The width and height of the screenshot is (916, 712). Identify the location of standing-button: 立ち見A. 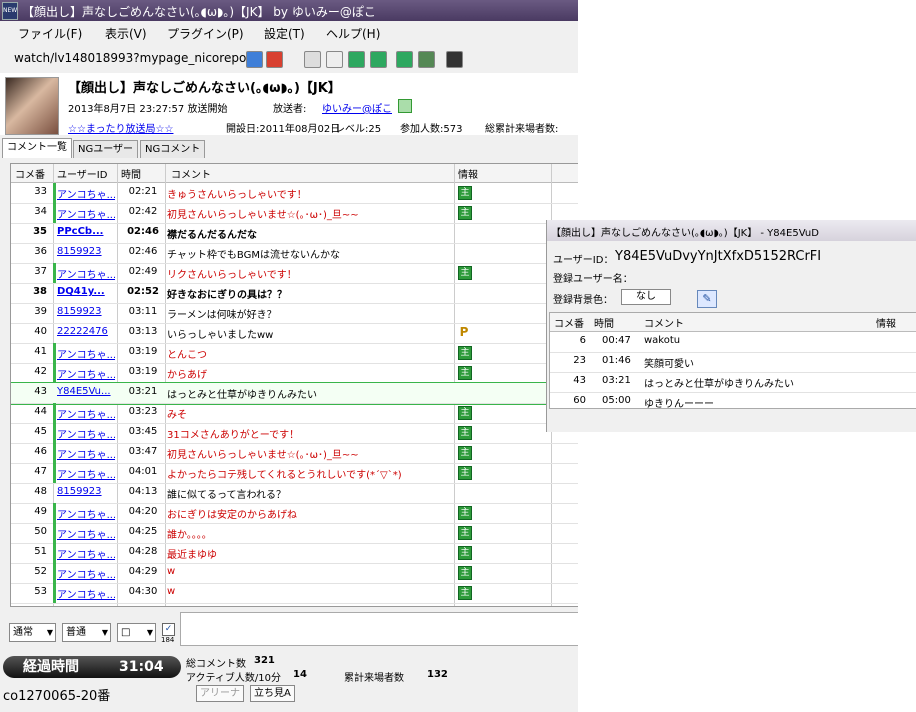
(272, 693).